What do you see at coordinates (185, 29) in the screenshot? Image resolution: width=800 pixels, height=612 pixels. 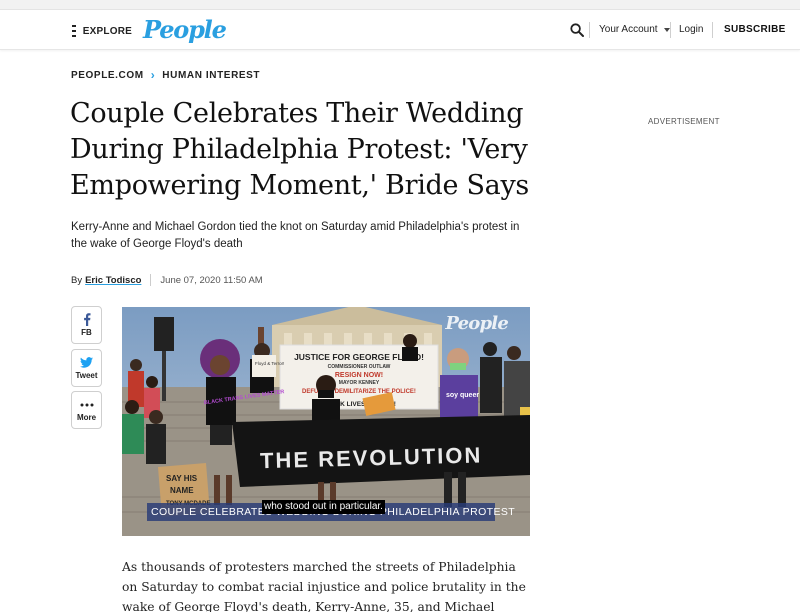 I see `people-logo: People` at bounding box center [185, 29].